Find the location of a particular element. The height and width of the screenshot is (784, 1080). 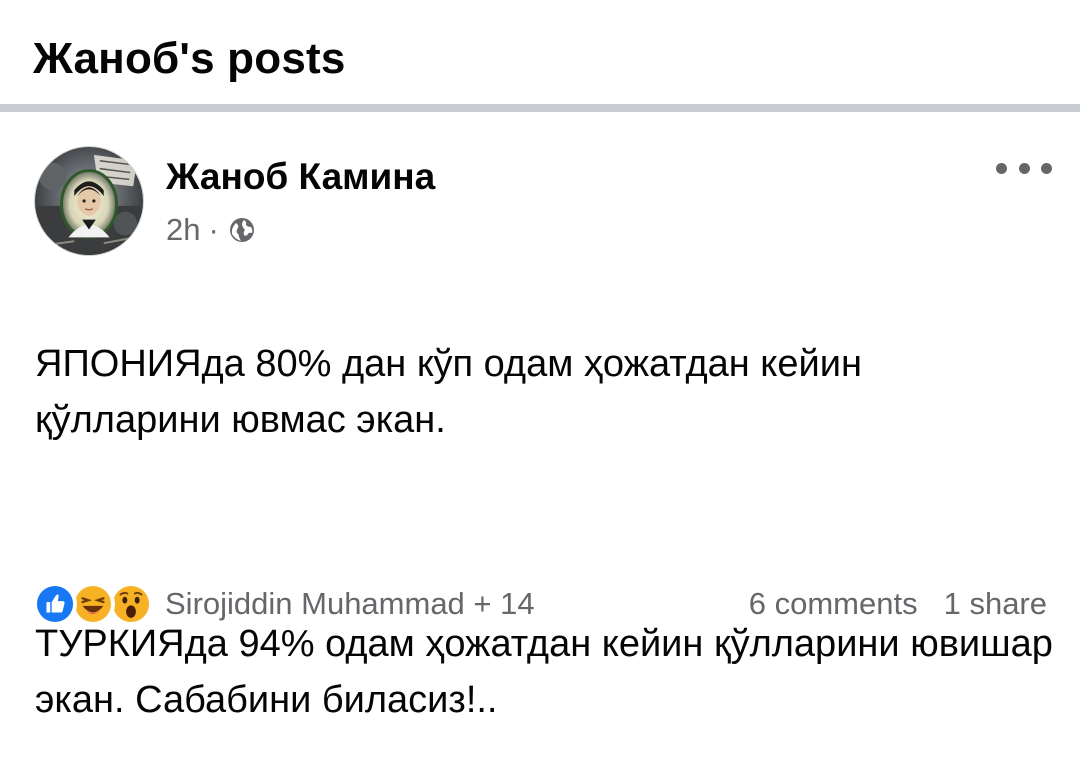

page-title: Жаноб's posts is located at coordinates (189, 58).